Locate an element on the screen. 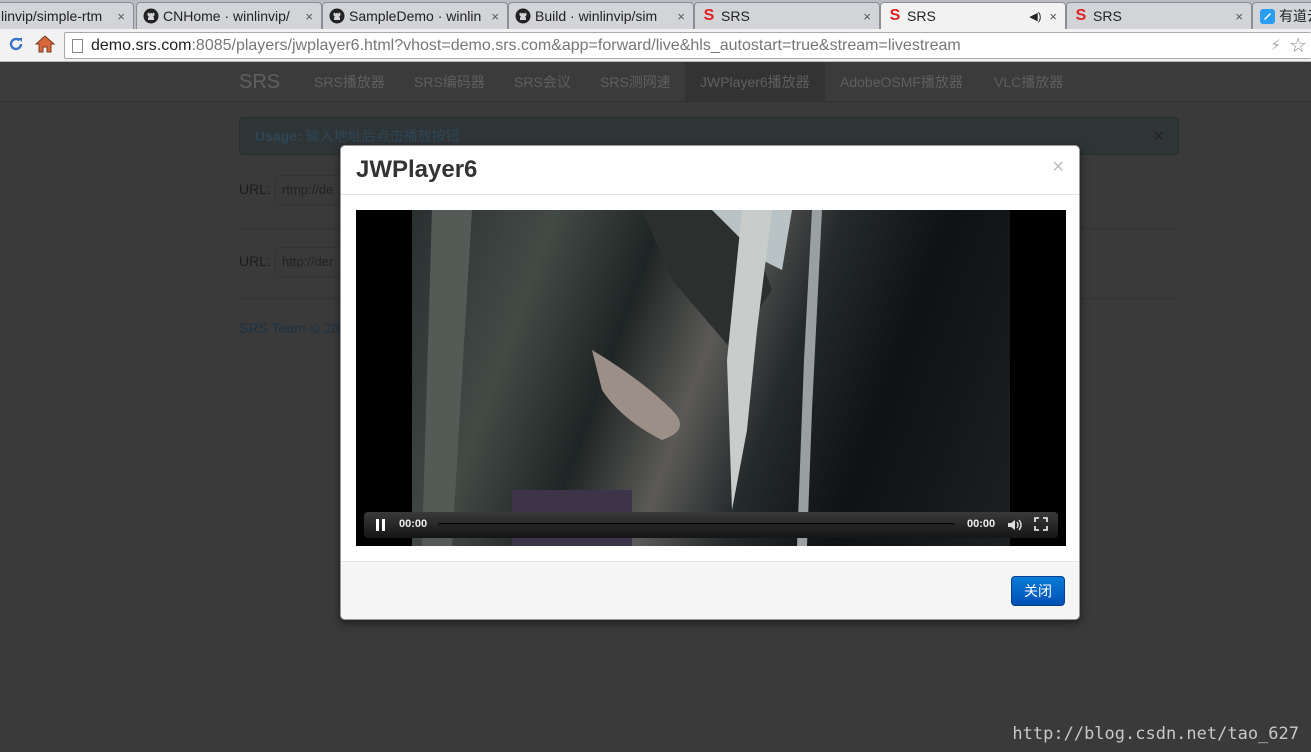 Image resolution: width=1311 pixels, height=752 pixels. url-label-rtmp: URL: is located at coordinates (255, 189).